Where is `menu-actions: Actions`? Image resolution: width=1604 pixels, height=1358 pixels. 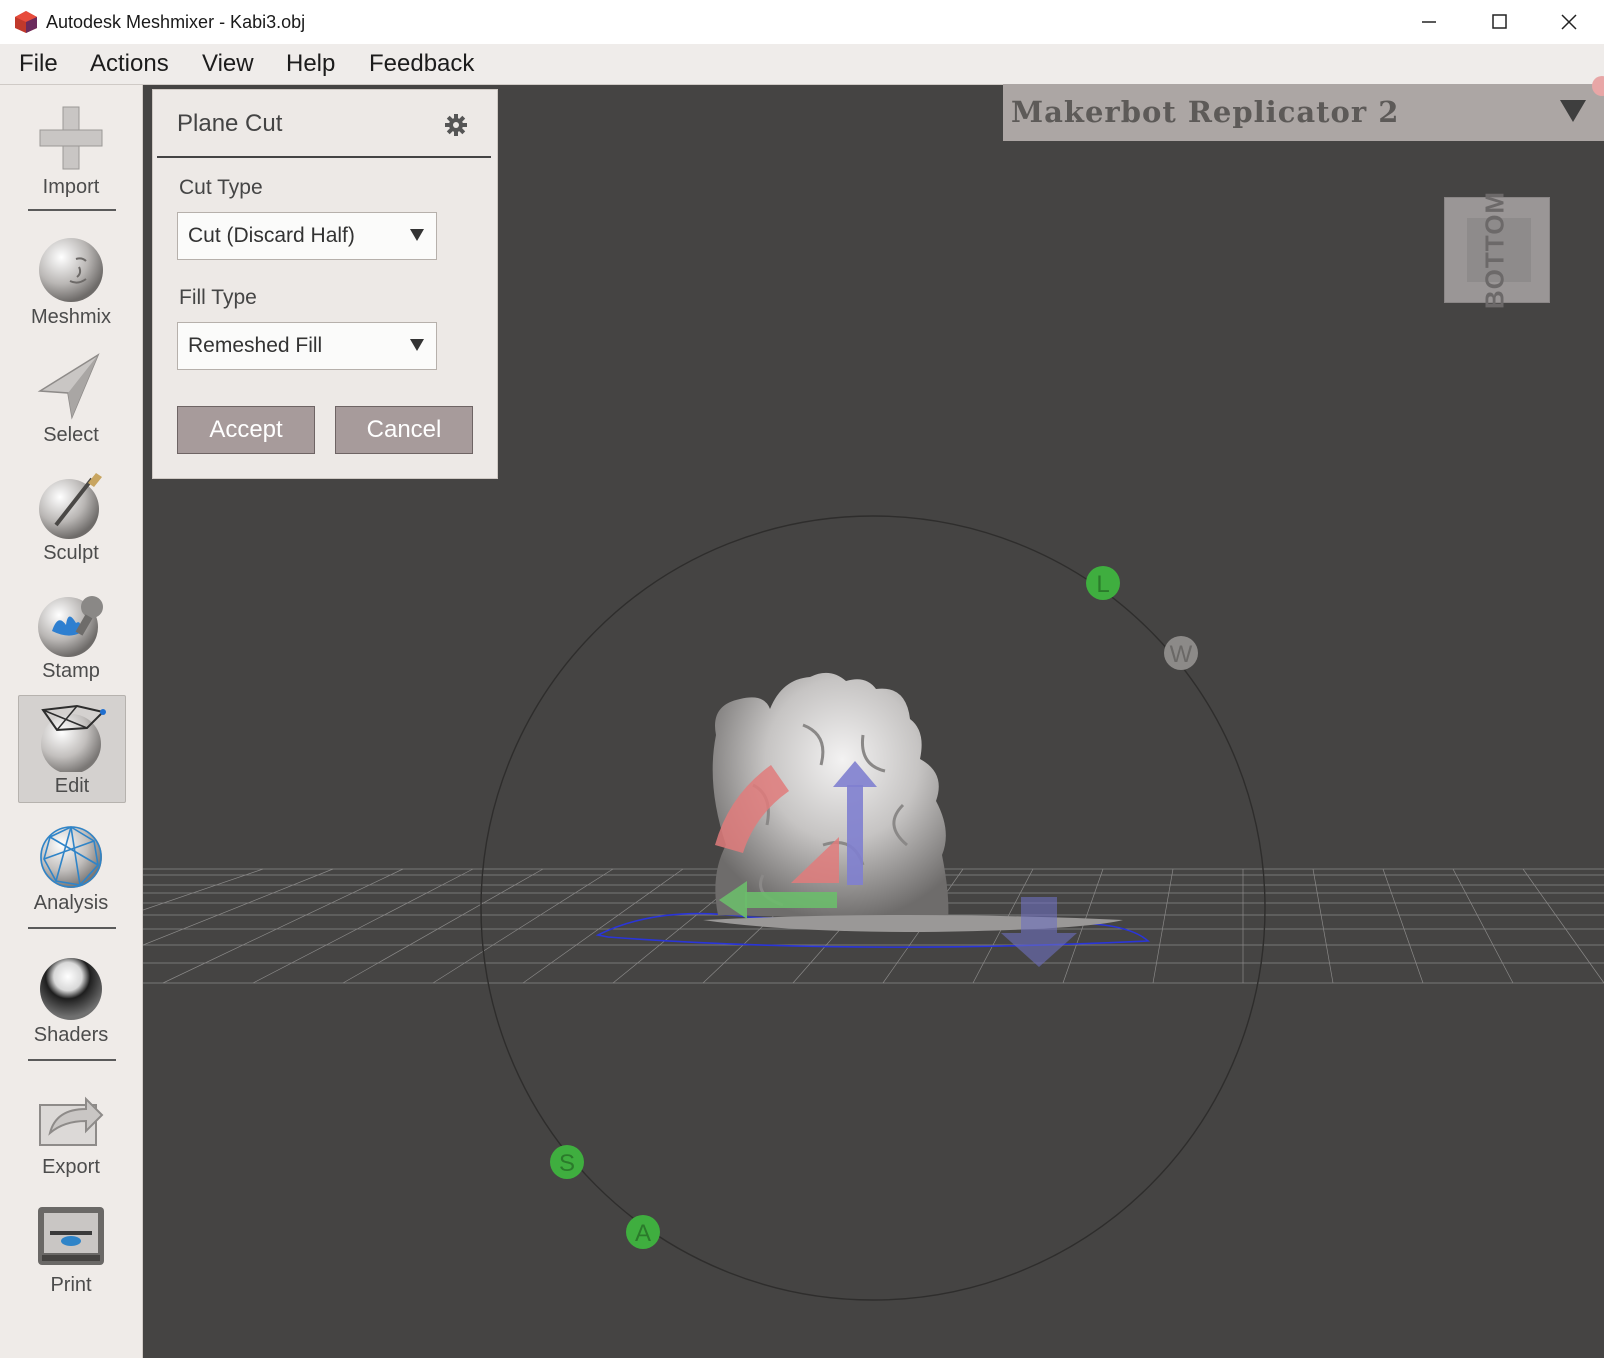 menu-actions: Actions is located at coordinates (129, 64).